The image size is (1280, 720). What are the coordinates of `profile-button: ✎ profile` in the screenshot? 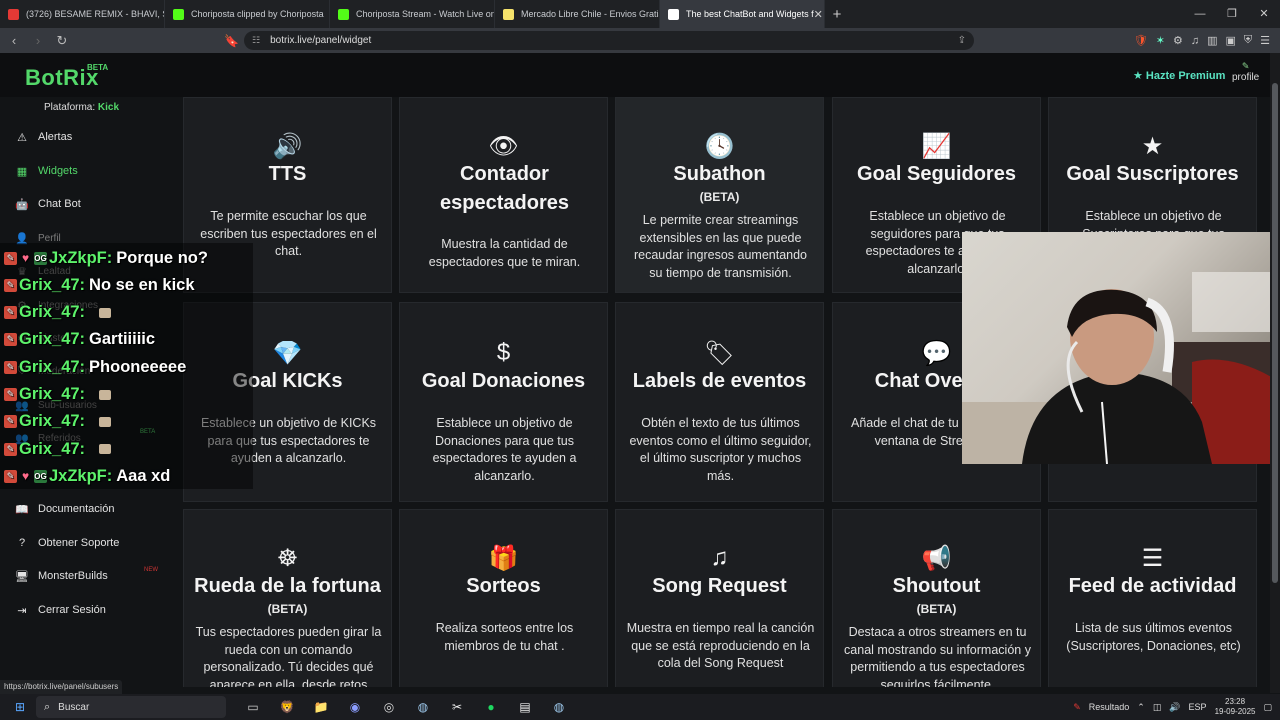 It's located at (1245, 72).